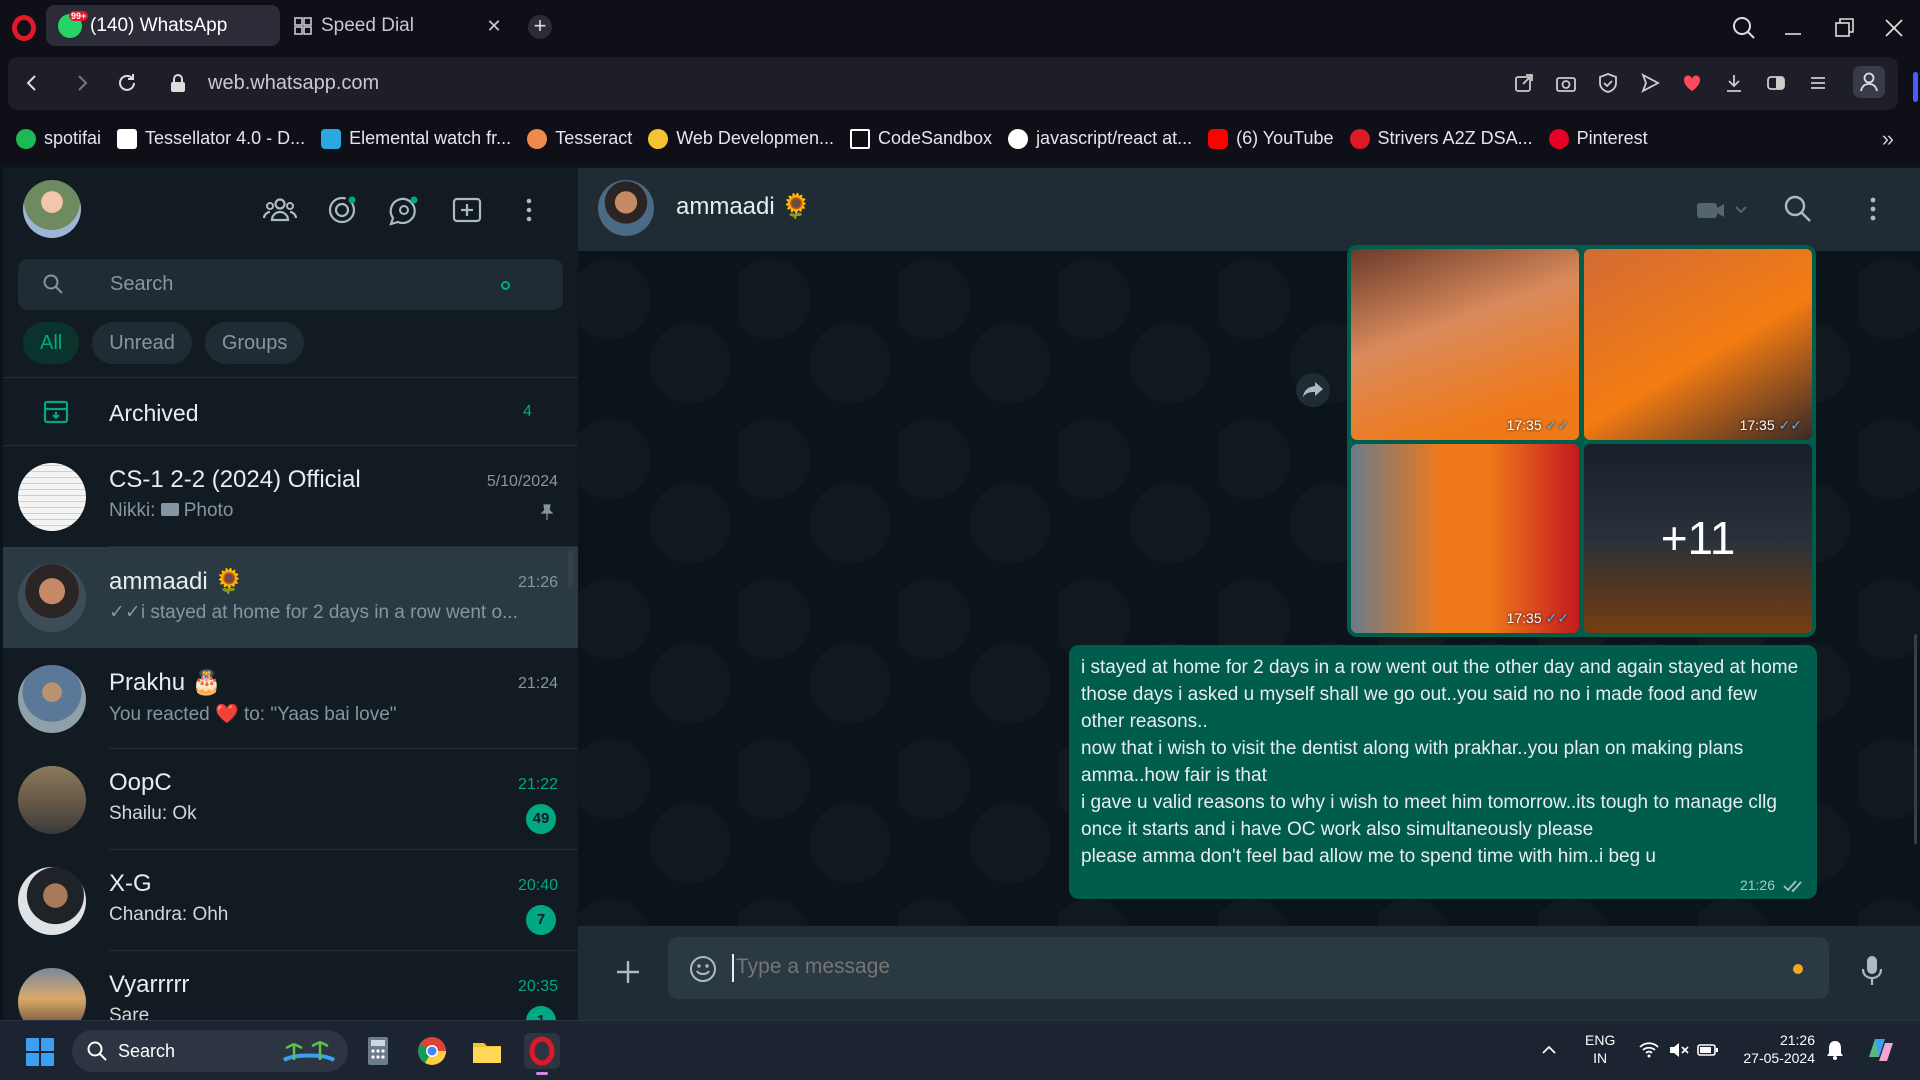 The width and height of the screenshot is (1920, 1080). Describe the element at coordinates (1698, 538) in the screenshot. I see `photo-thumbnail-more: +11` at that location.